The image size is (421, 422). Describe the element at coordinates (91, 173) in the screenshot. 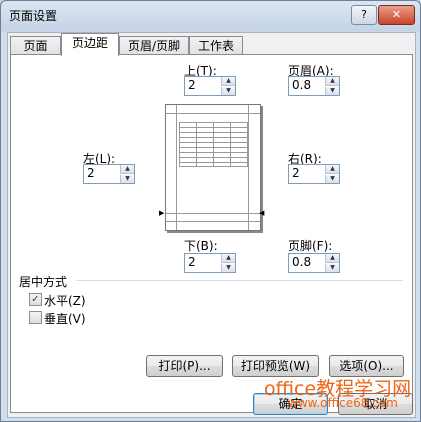

I see `left-margin-value: 2` at that location.